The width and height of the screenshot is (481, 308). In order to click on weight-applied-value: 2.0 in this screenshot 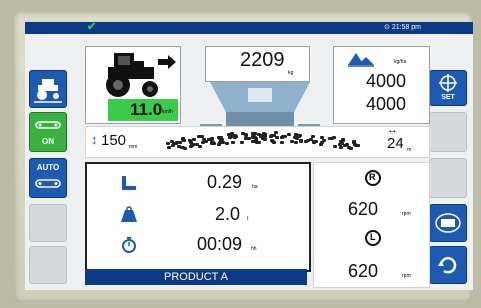, I will do `click(228, 214)`.